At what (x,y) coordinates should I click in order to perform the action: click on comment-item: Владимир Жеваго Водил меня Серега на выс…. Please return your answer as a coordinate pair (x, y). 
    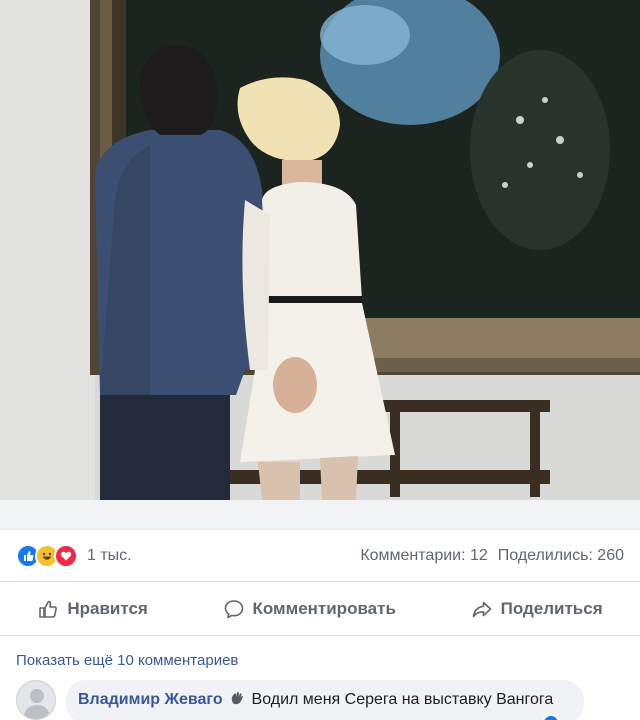
    Looking at the image, I should click on (320, 699).